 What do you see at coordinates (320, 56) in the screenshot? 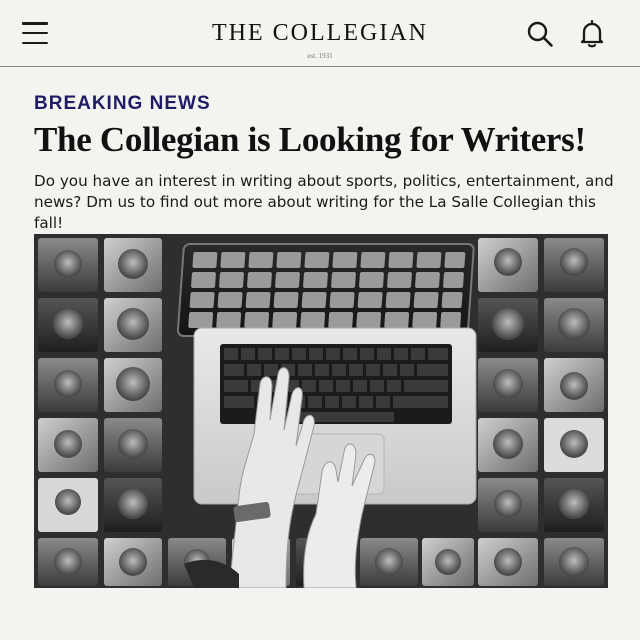
I see `established-year: est. 1931` at bounding box center [320, 56].